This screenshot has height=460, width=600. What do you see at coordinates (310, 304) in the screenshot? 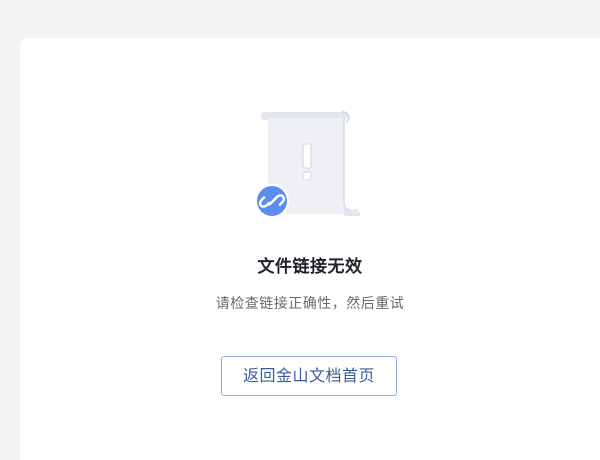
I see `error-message: 请检查链接正确性，然后重试` at bounding box center [310, 304].